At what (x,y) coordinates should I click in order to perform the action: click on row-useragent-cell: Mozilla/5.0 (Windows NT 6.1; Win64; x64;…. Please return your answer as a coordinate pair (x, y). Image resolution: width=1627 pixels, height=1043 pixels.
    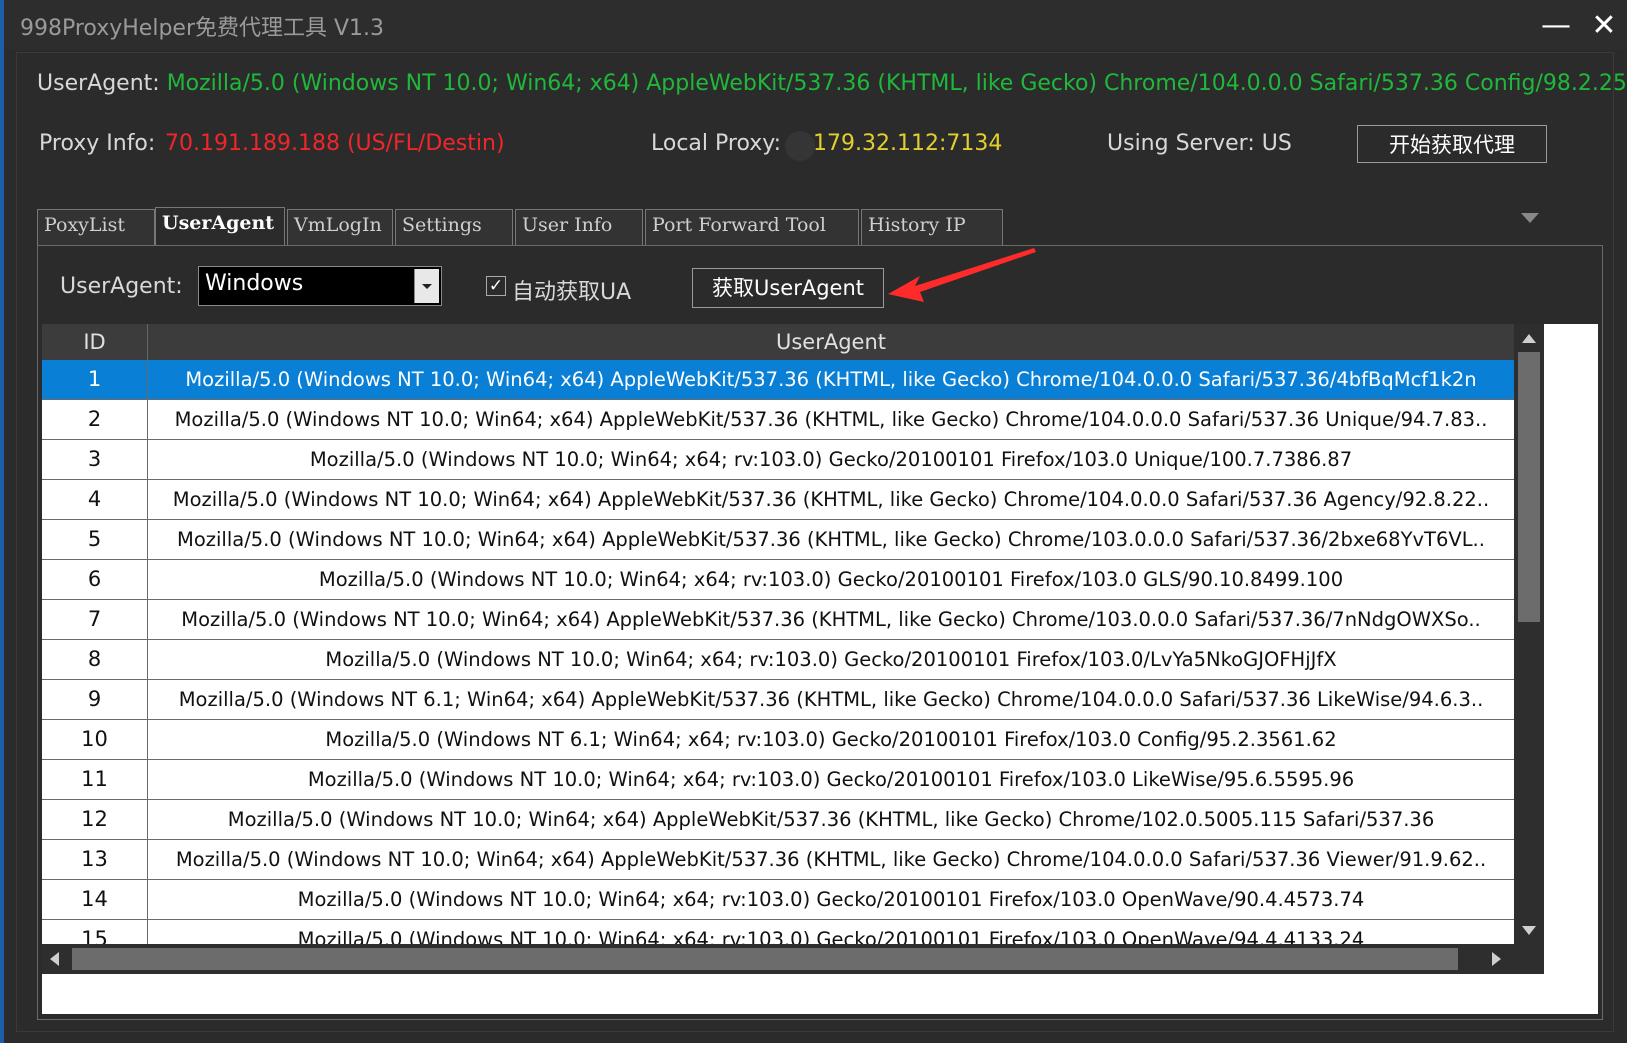
    Looking at the image, I should click on (831, 739).